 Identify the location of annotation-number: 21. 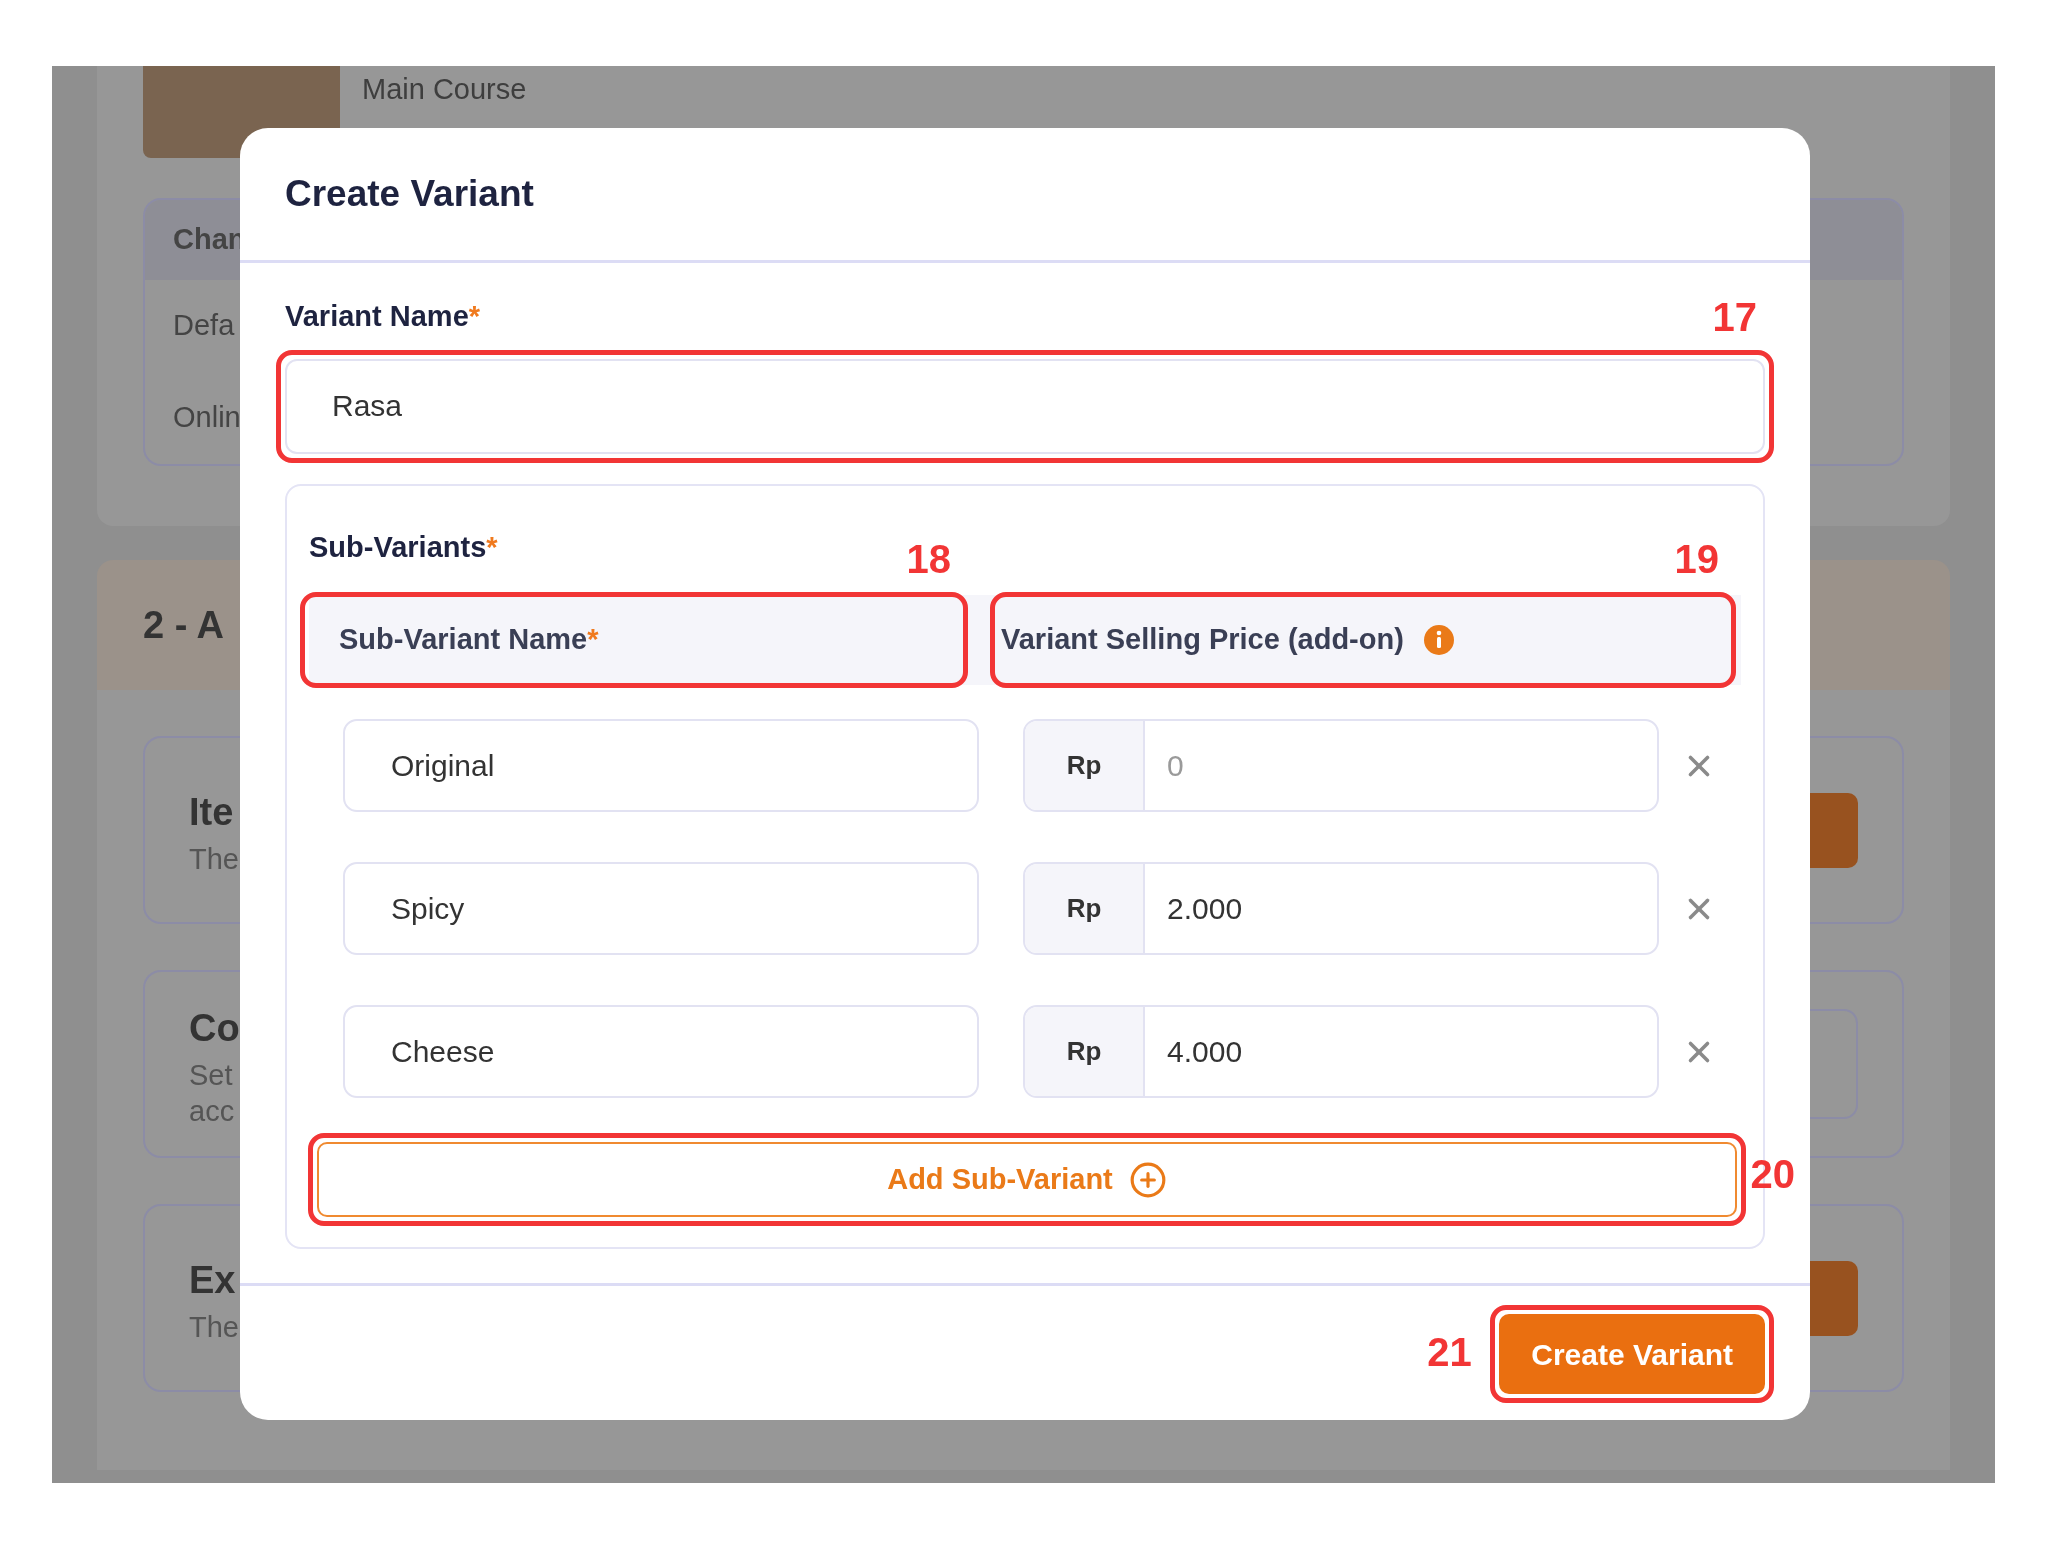
(1449, 1352).